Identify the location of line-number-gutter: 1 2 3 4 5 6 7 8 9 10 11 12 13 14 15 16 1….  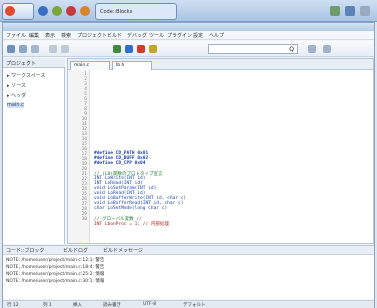
(79, 156).